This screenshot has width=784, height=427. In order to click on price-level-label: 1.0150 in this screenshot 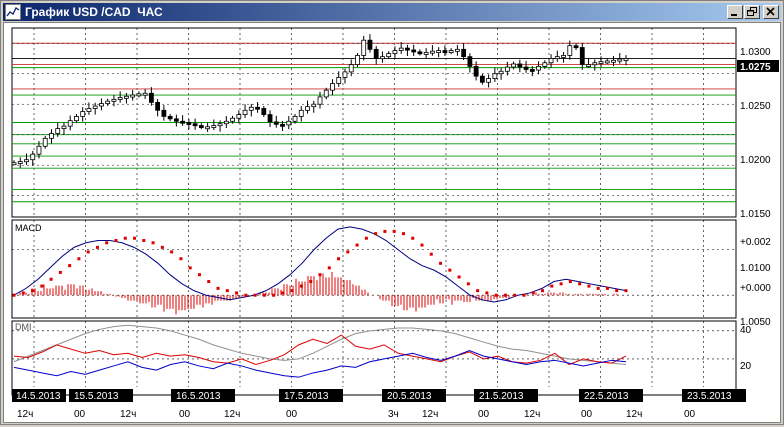, I will do `click(755, 214)`.